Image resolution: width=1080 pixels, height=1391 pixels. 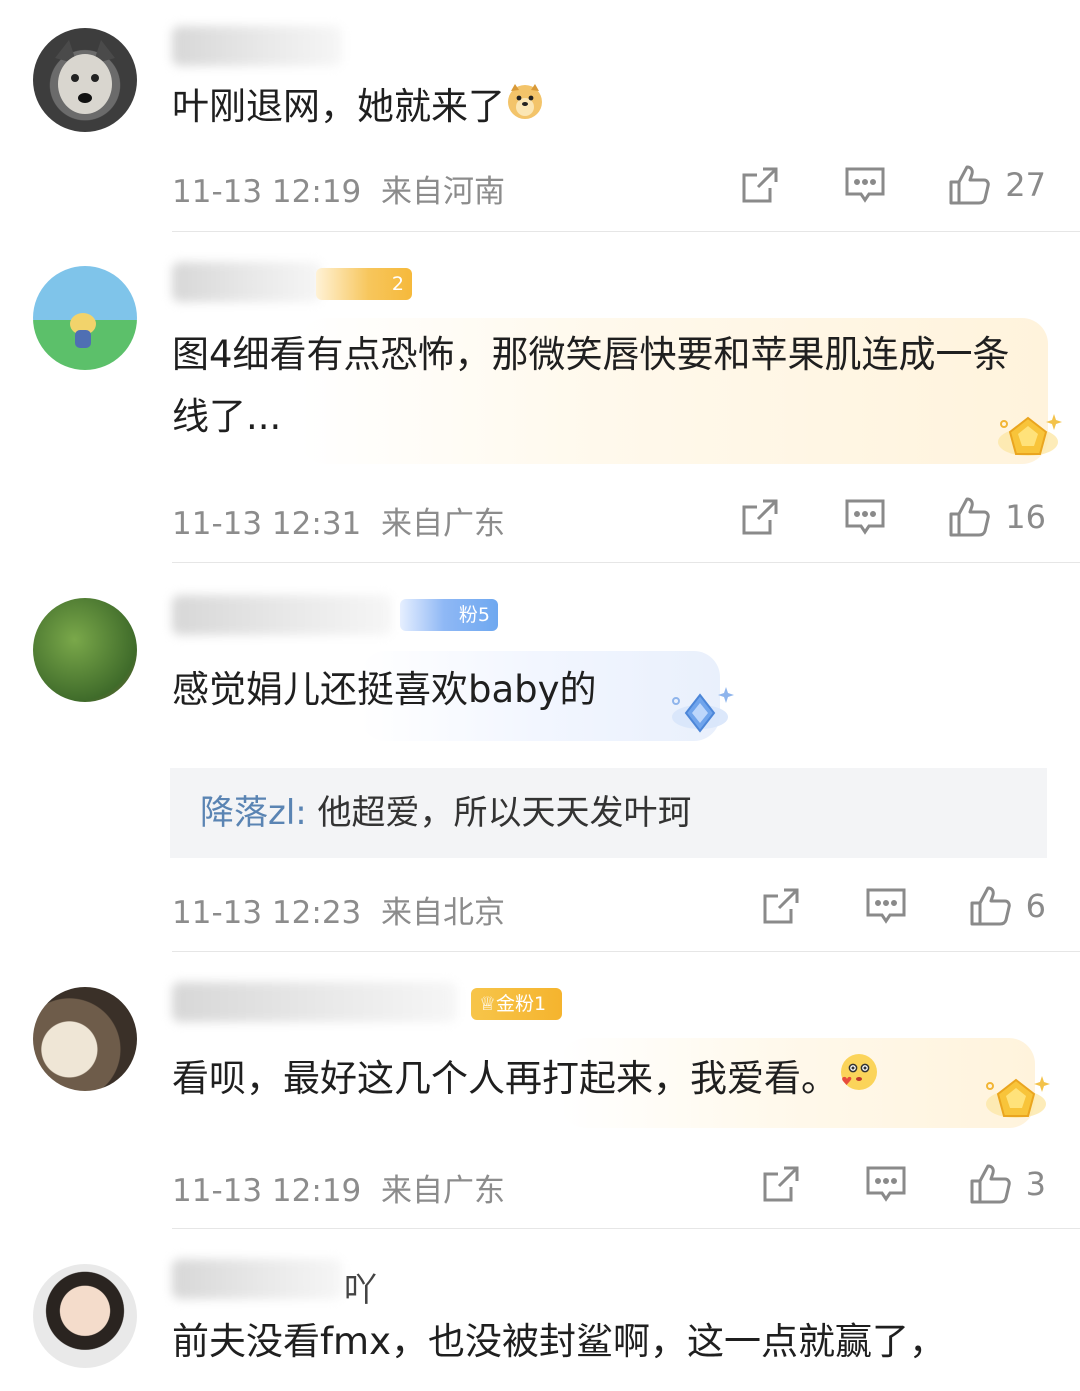 What do you see at coordinates (358, 108) in the screenshot?
I see `comment-text: 叶刚退网，她就来了` at bounding box center [358, 108].